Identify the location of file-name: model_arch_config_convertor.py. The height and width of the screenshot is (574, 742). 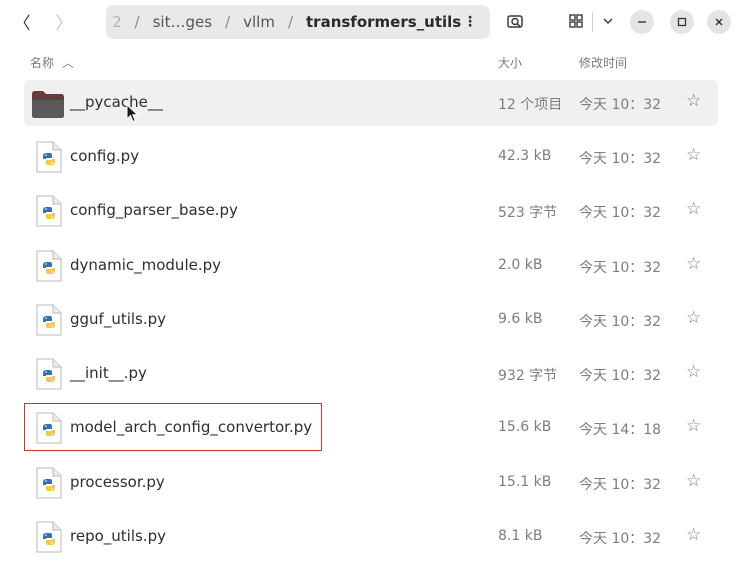
(191, 427).